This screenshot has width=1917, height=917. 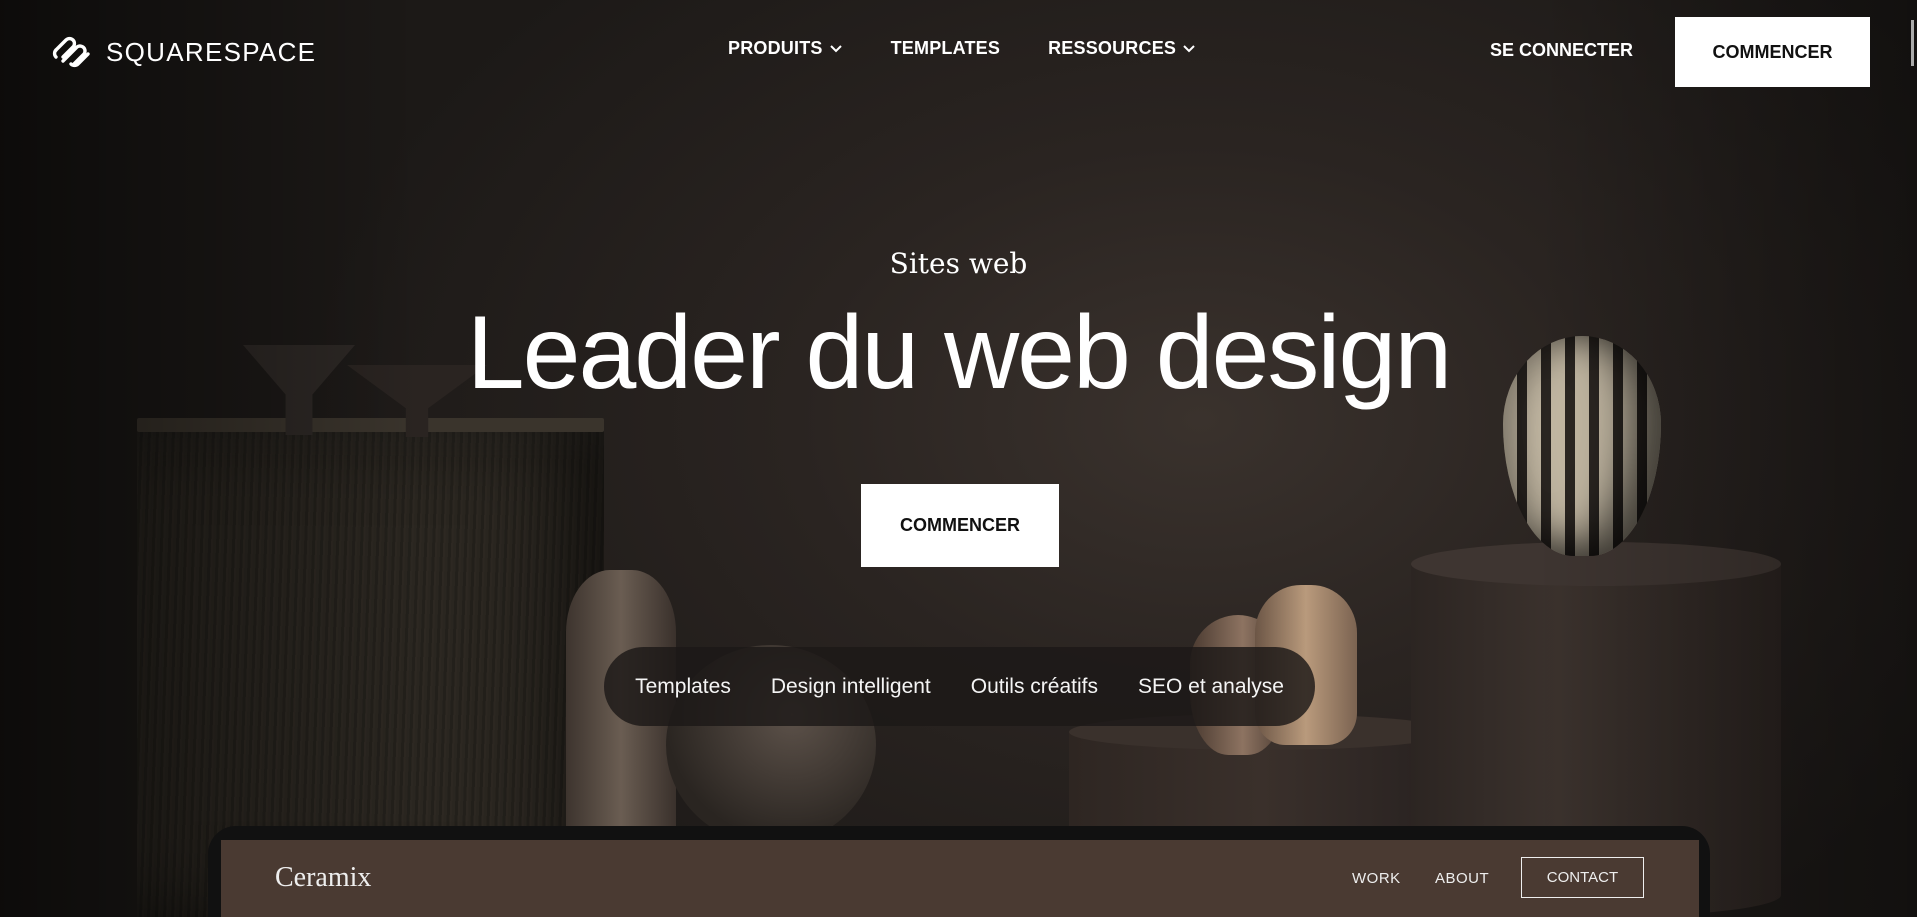 I want to click on nav-item-ressources: RESSOURCES, so click(x=1122, y=48).